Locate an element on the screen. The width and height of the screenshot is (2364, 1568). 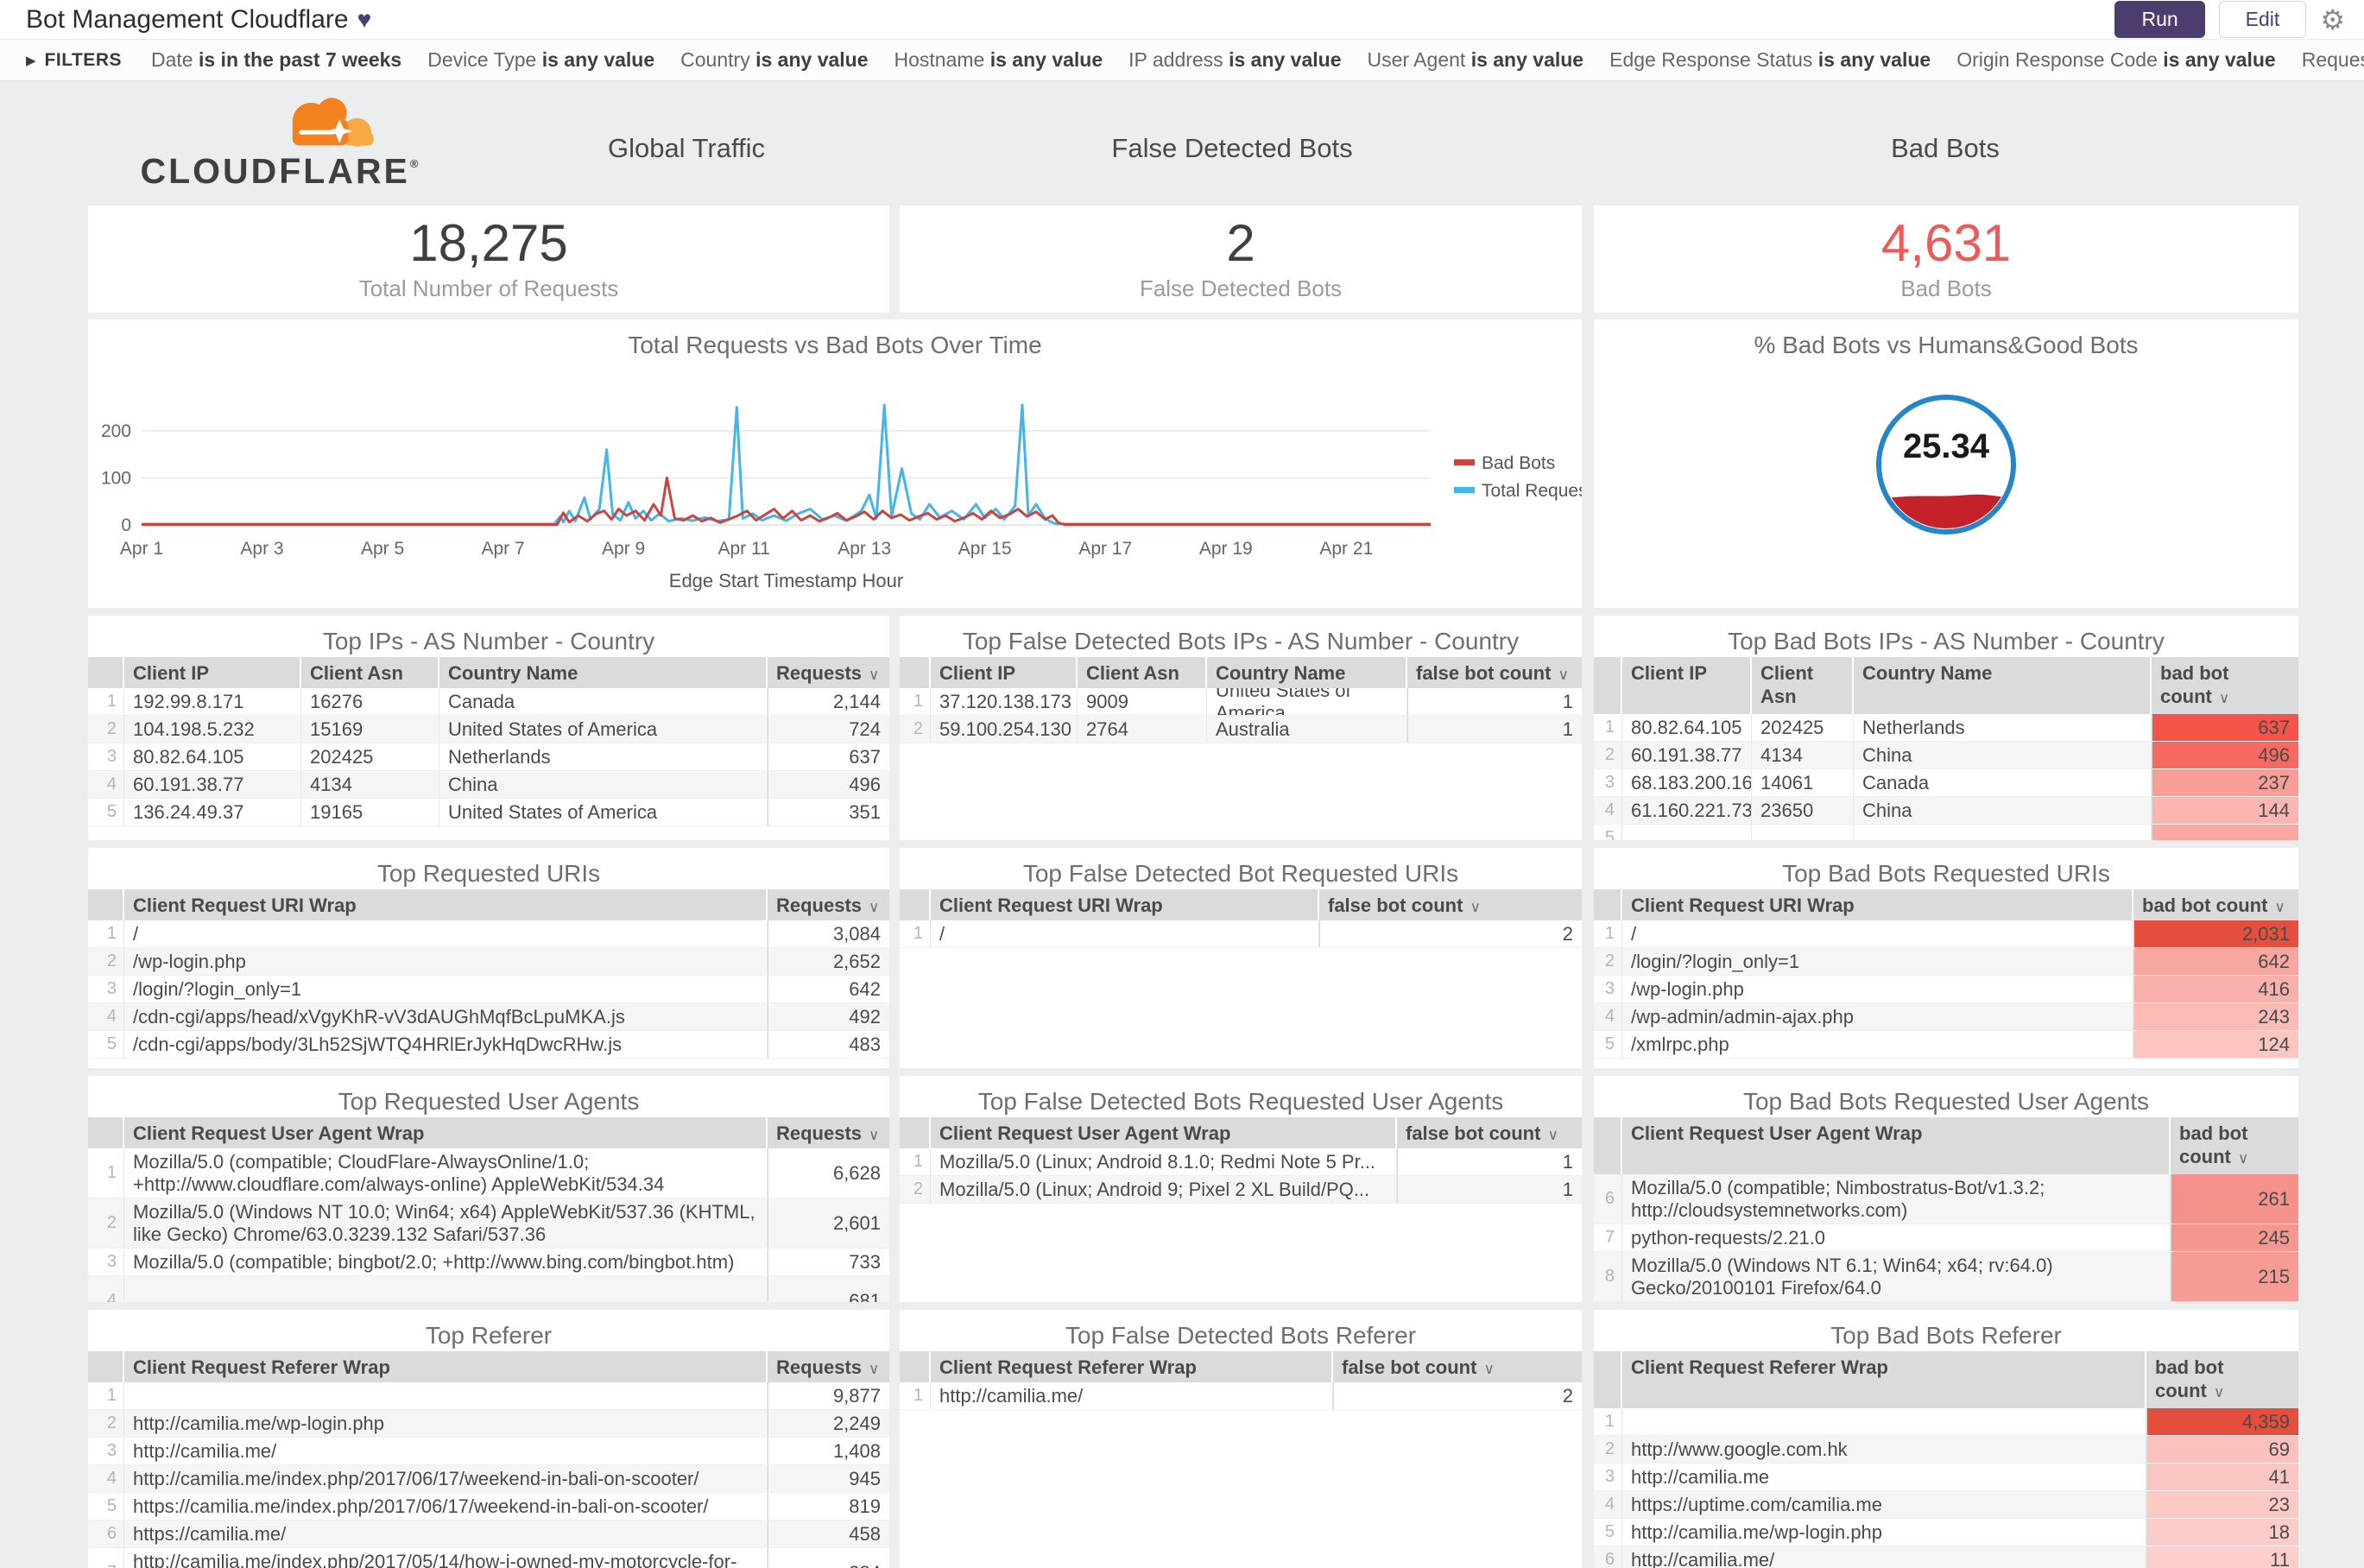
filter-chip: Request URI is any value is located at coordinates (2333, 60).